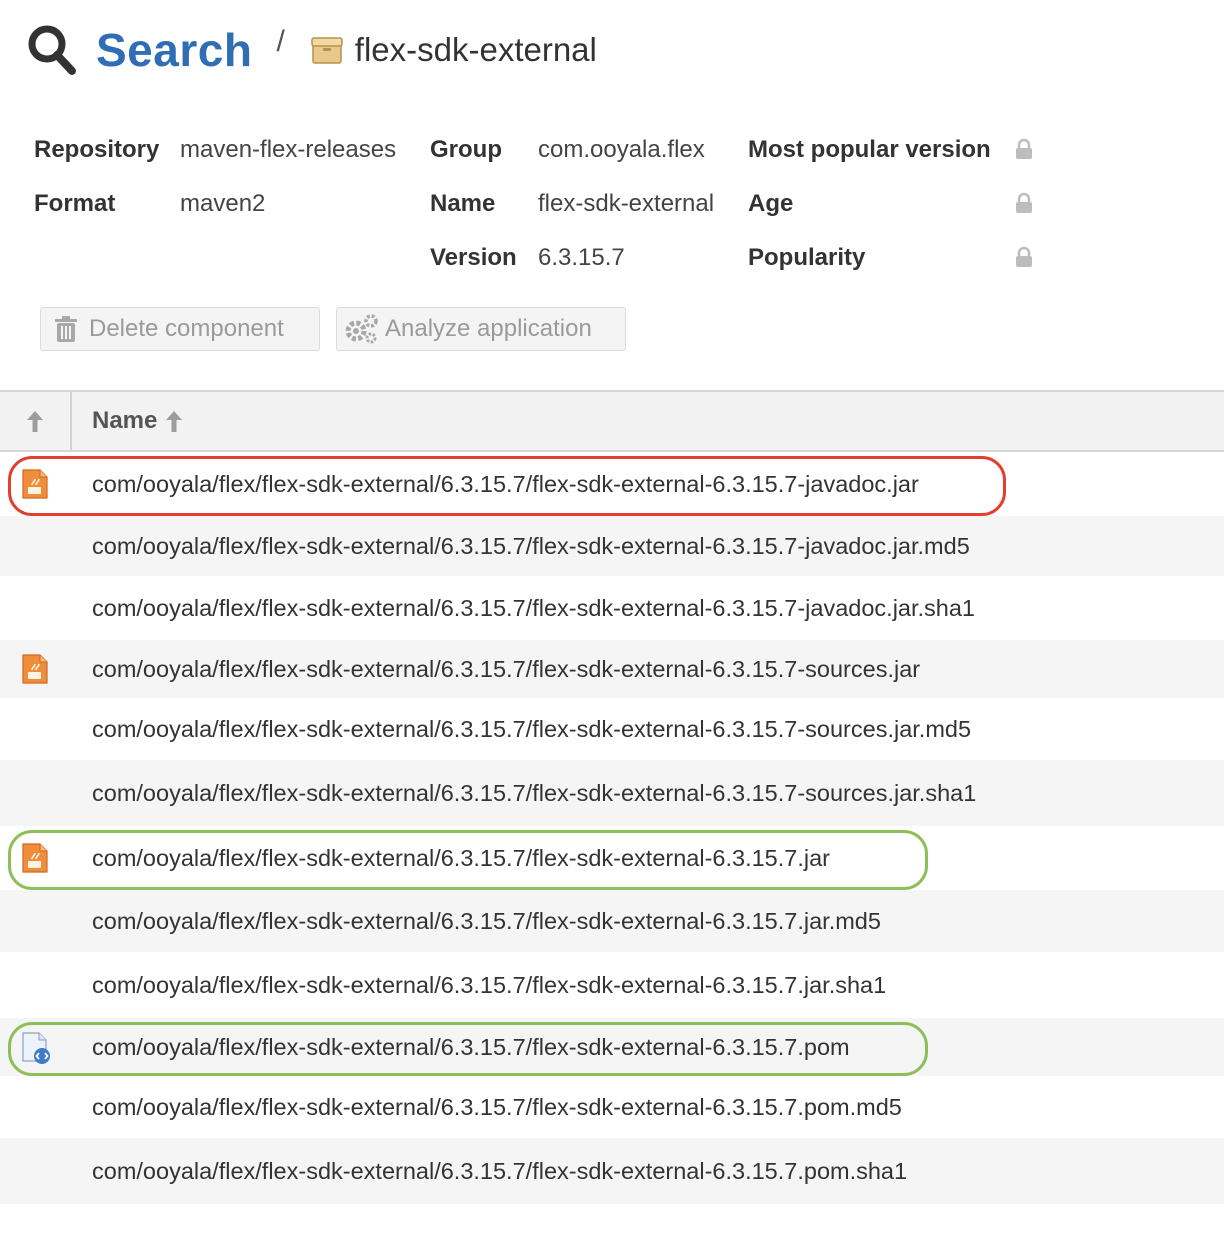 This screenshot has width=1224, height=1244. Describe the element at coordinates (52, 50) in the screenshot. I see `search-icon` at that location.